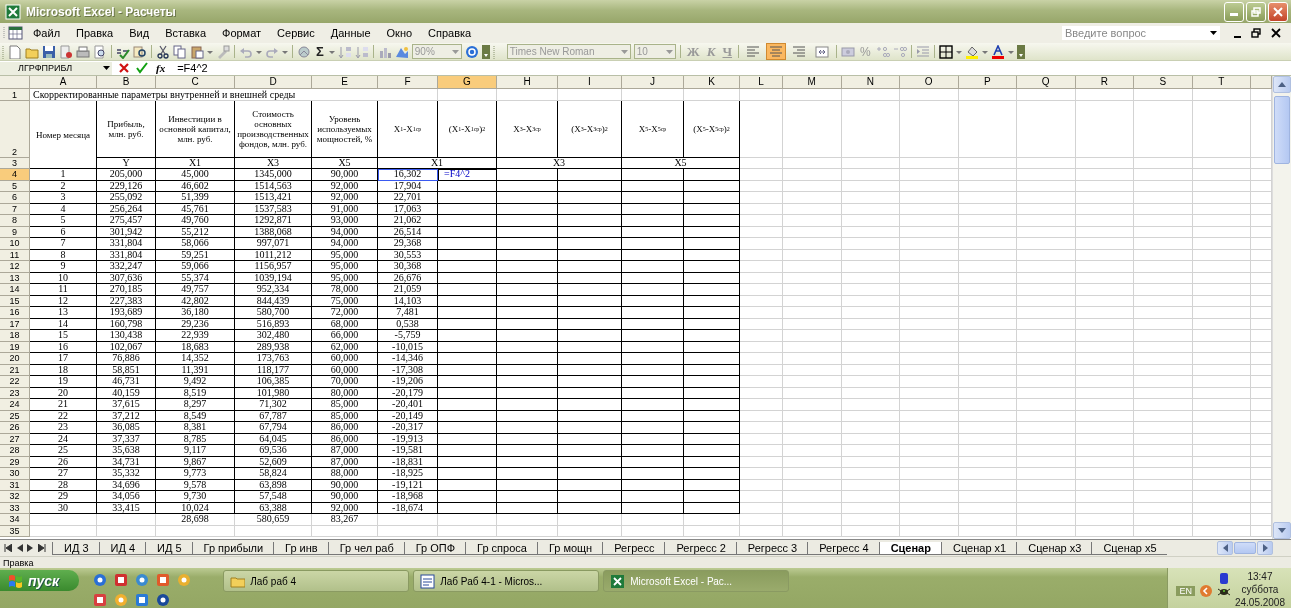  Describe the element at coordinates (126, 82) in the screenshot. I see `column-header: B` at that location.